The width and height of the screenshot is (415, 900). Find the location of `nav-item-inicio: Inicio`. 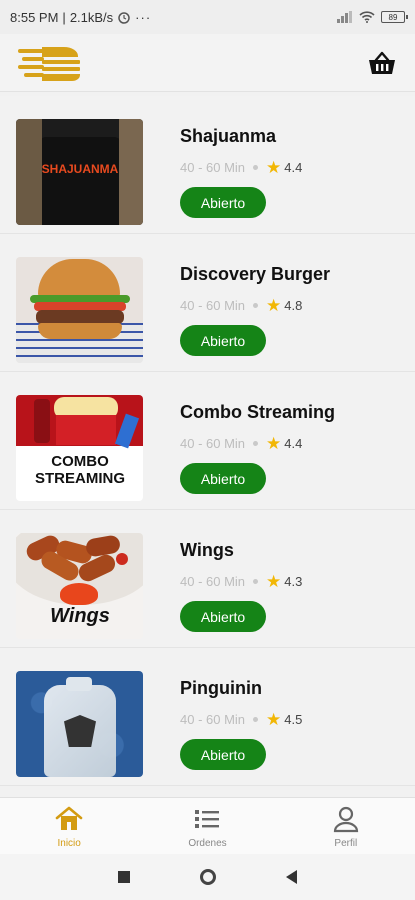

nav-item-inicio: Inicio is located at coordinates (69, 826).